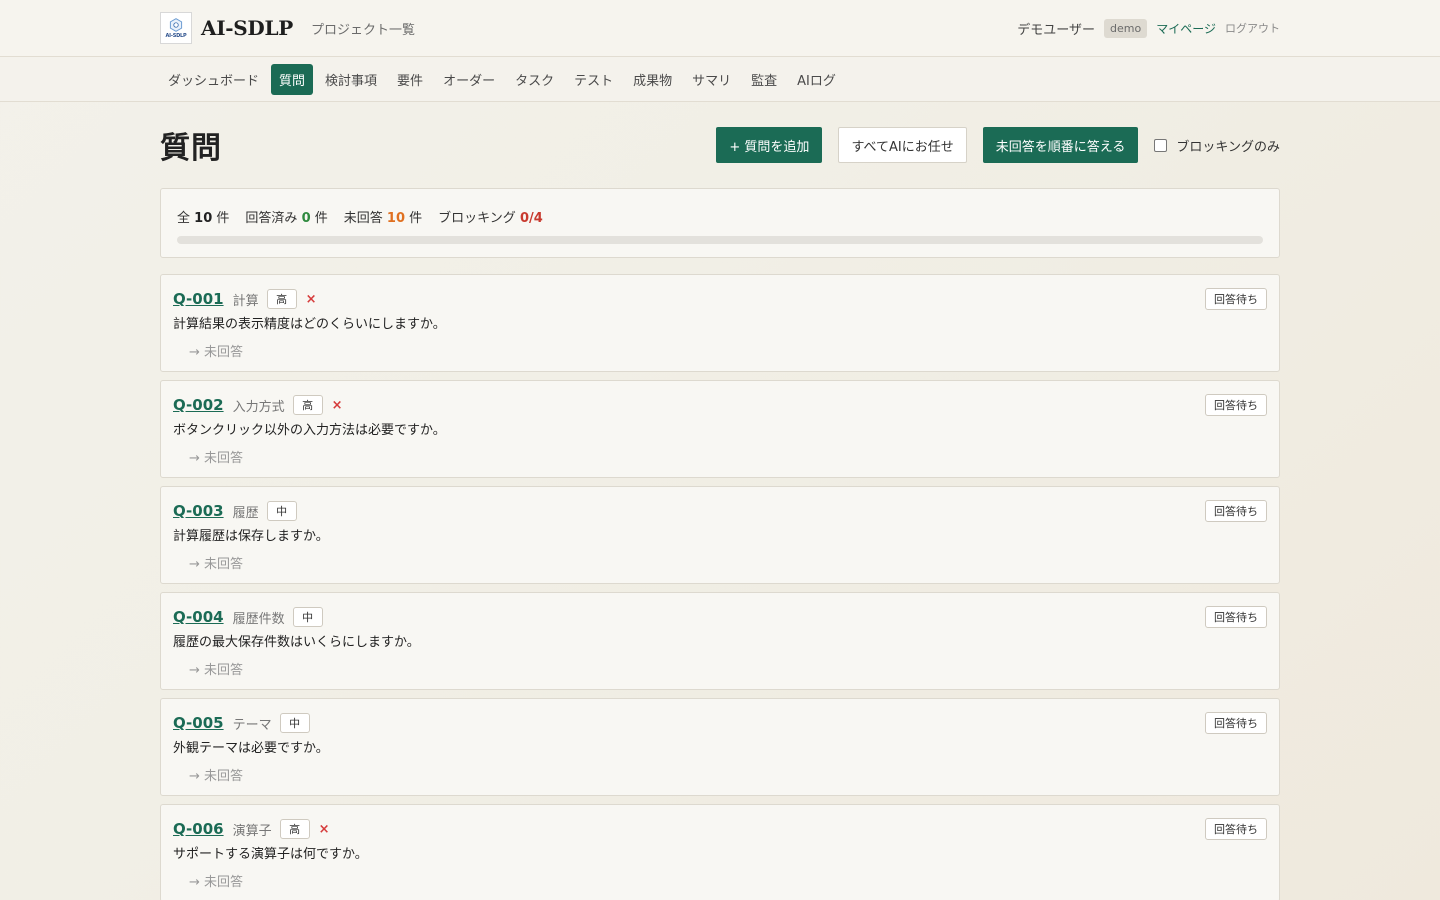 This screenshot has height=900, width=1440. What do you see at coordinates (251, 748) in the screenshot?
I see `question-text: 外観テーマは必要ですか。` at bounding box center [251, 748].